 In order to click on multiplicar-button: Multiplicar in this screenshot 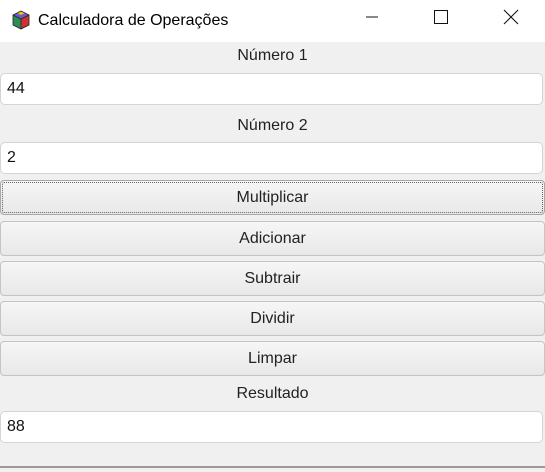, I will do `click(272, 197)`.